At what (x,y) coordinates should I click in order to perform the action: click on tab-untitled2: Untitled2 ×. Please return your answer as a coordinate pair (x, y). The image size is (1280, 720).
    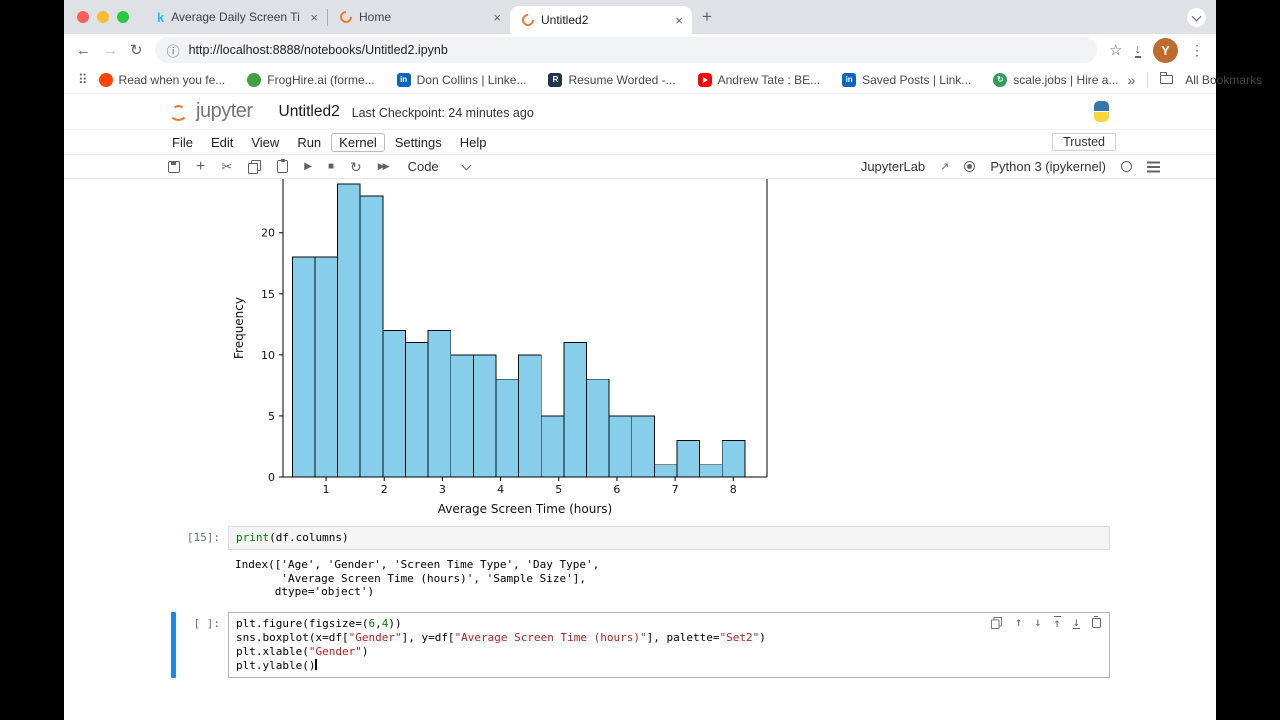
    Looking at the image, I should click on (601, 20).